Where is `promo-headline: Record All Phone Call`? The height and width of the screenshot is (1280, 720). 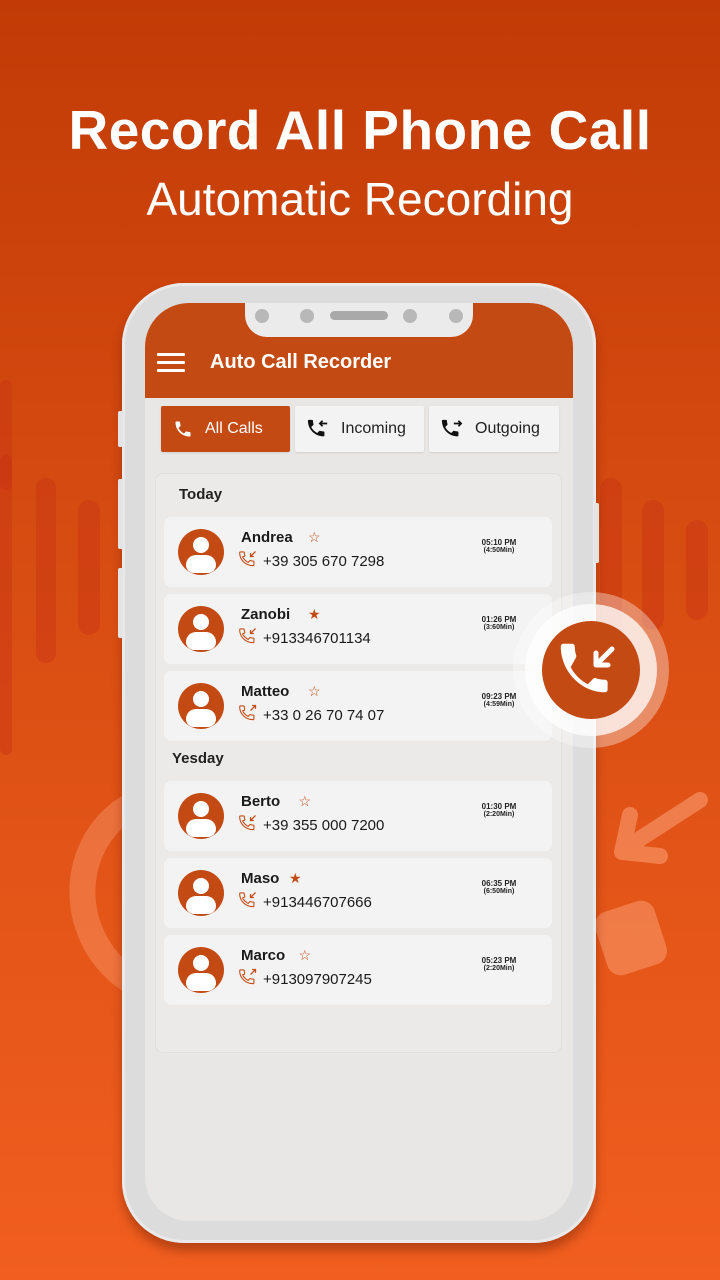
promo-headline: Record All Phone Call is located at coordinates (360, 130).